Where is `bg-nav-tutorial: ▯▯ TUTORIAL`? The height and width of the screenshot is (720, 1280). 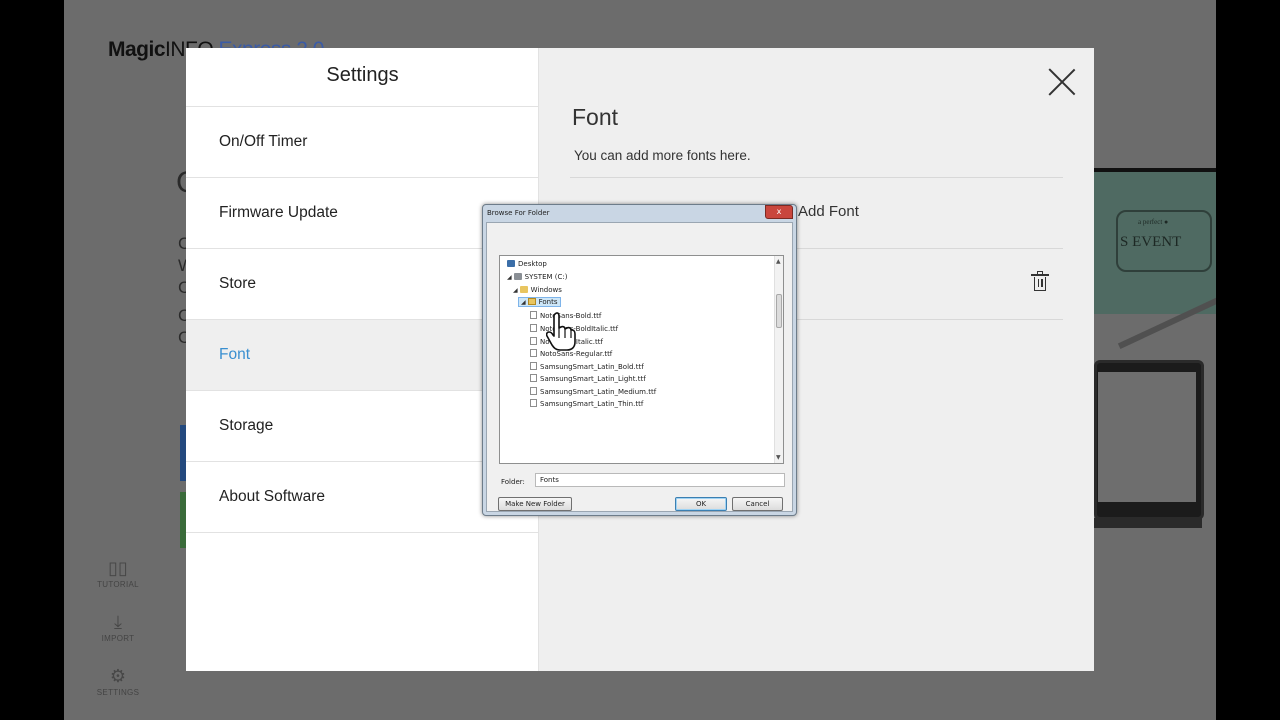 bg-nav-tutorial: ▯▯ TUTORIAL is located at coordinates (118, 573).